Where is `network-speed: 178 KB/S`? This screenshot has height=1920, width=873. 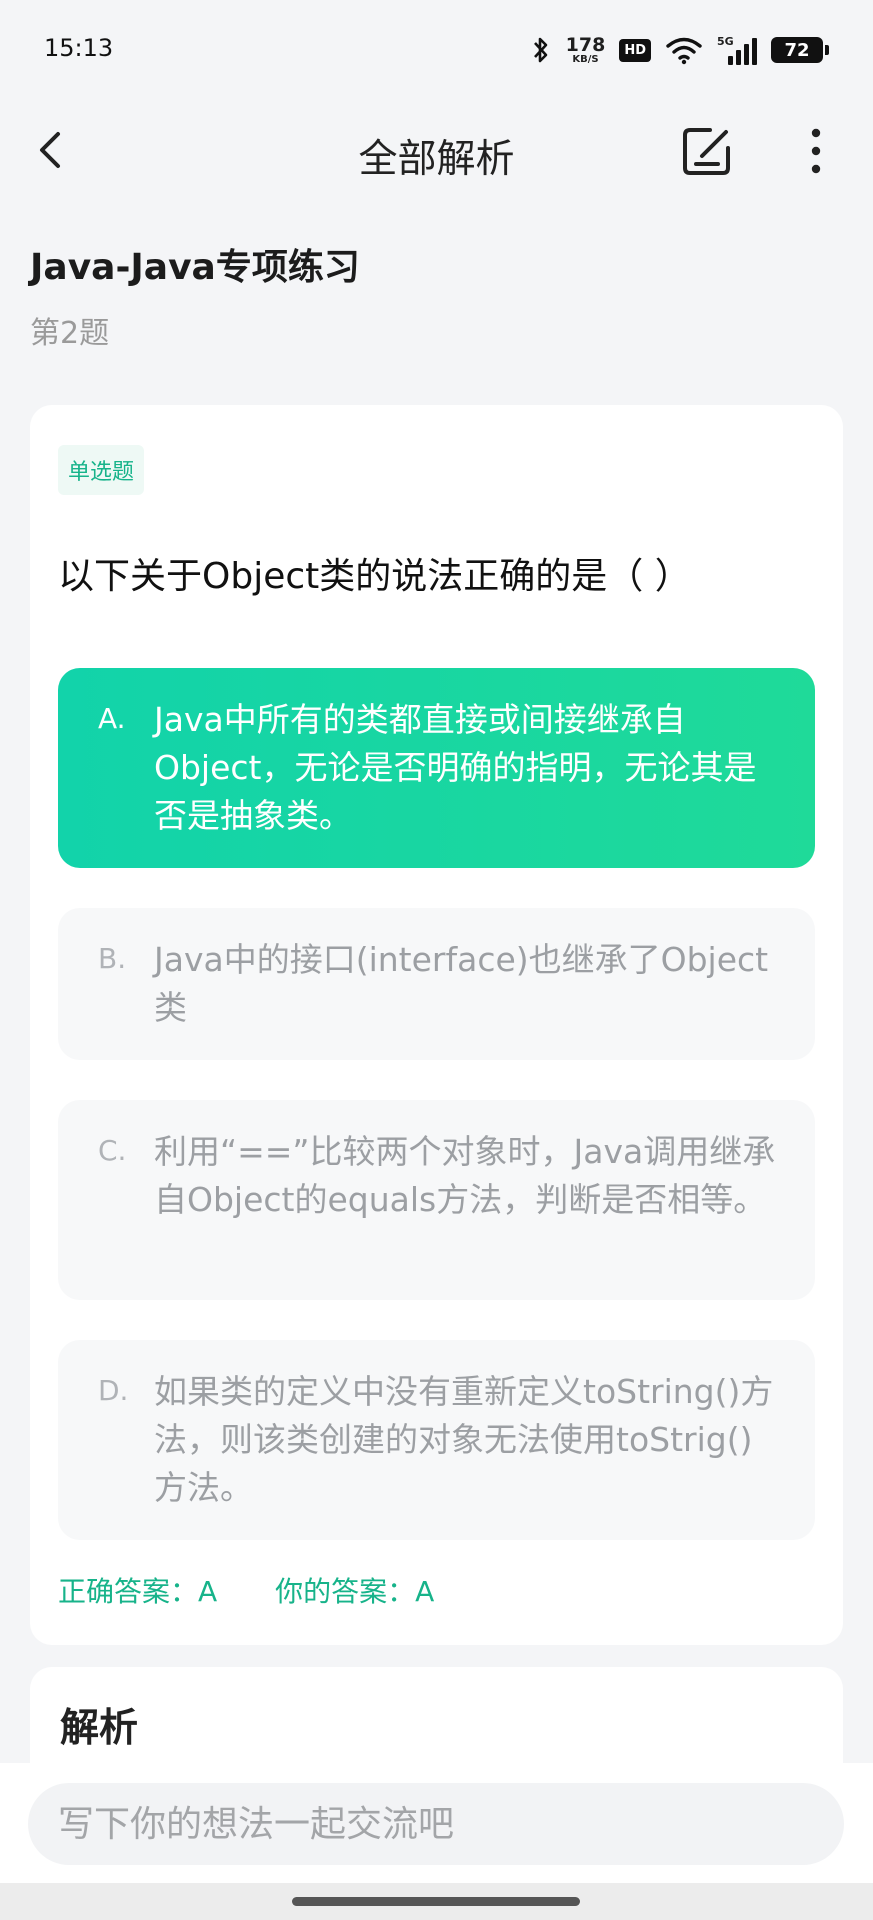 network-speed: 178 KB/S is located at coordinates (585, 49).